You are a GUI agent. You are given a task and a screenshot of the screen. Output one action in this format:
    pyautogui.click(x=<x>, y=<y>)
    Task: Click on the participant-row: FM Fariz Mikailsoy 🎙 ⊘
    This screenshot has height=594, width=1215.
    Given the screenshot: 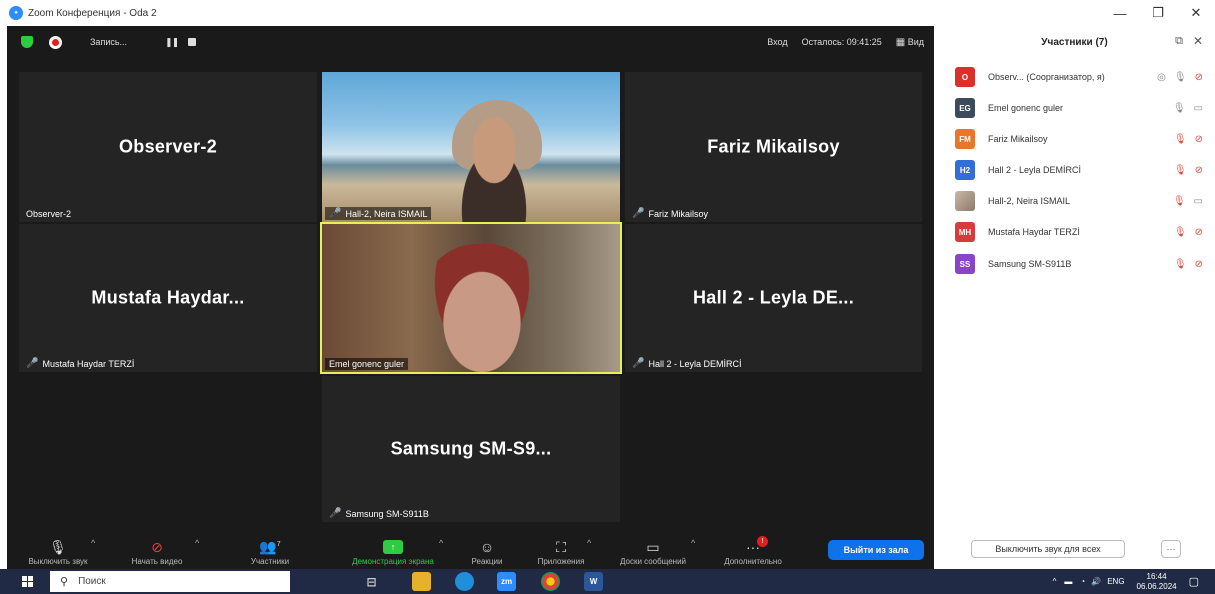 What is the action you would take?
    pyautogui.click(x=1074, y=139)
    